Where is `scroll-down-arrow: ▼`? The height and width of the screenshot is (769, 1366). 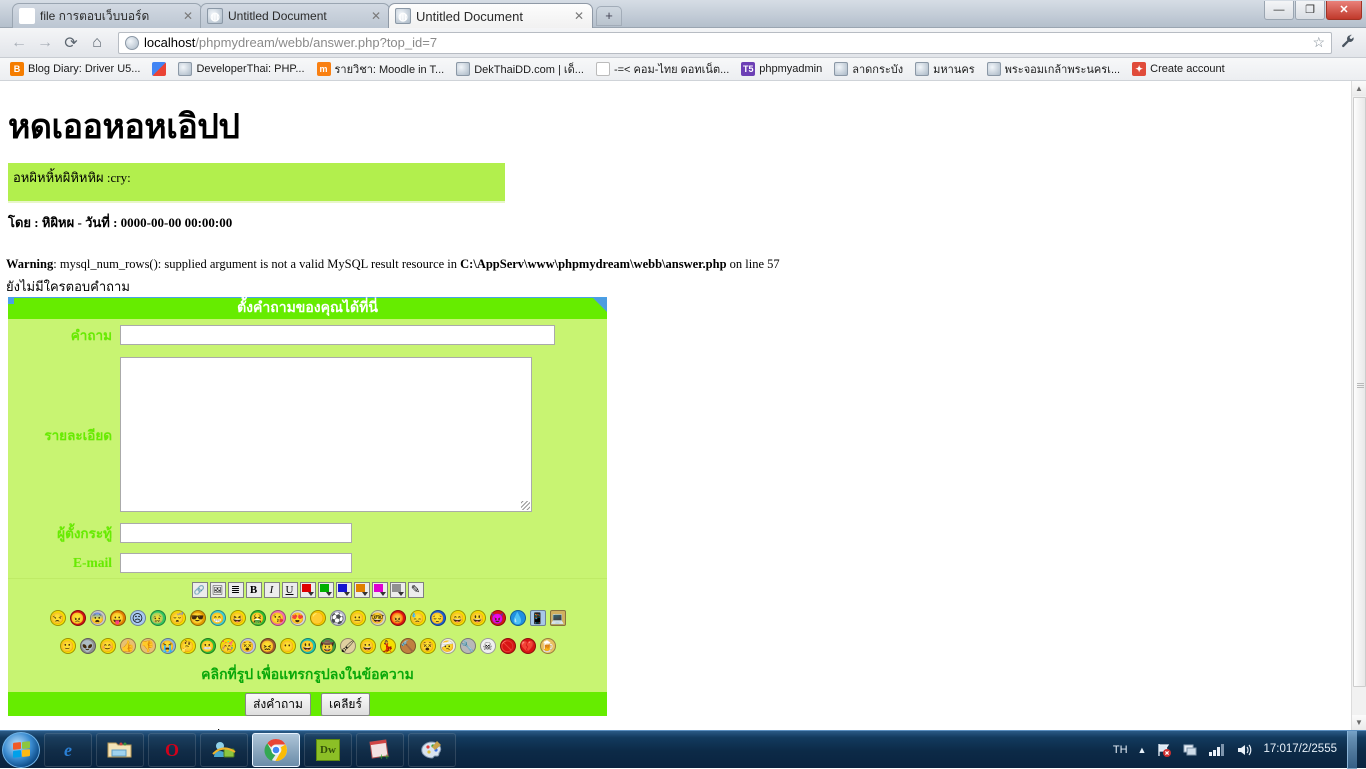
scroll-down-arrow: ▼ is located at coordinates (1359, 722).